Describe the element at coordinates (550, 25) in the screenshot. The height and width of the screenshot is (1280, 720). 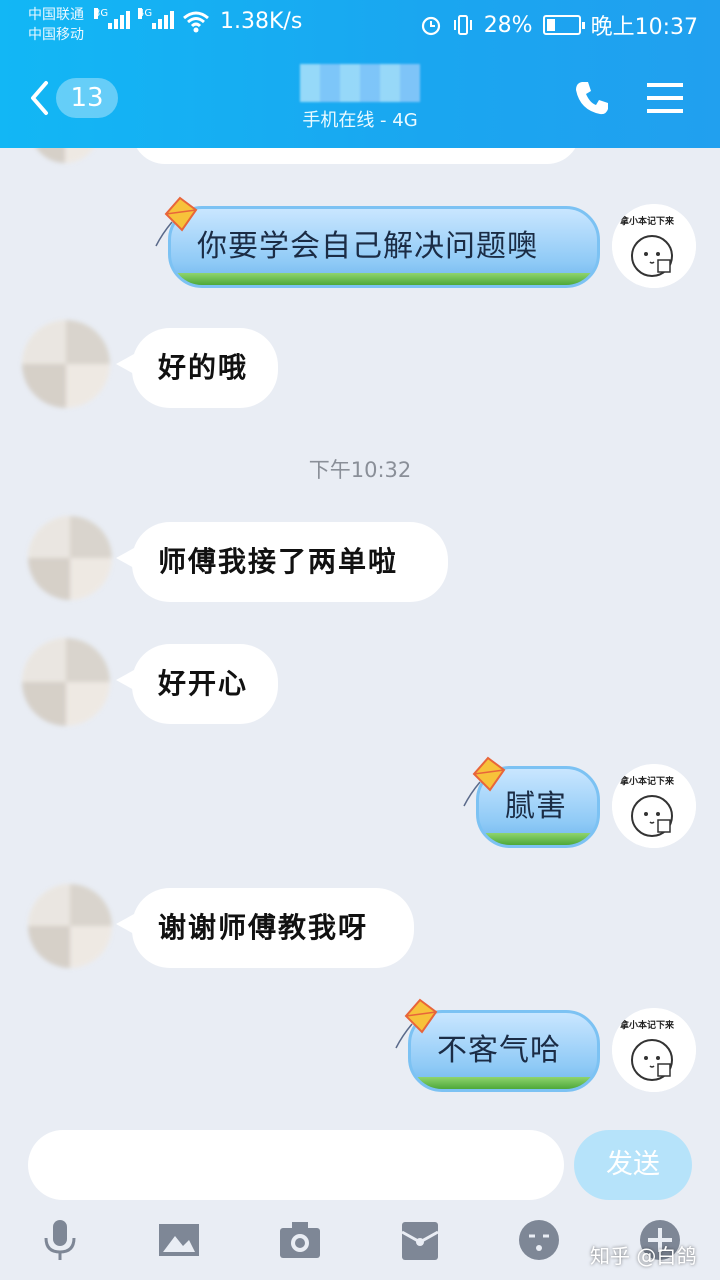
I see `battery-level` at that location.